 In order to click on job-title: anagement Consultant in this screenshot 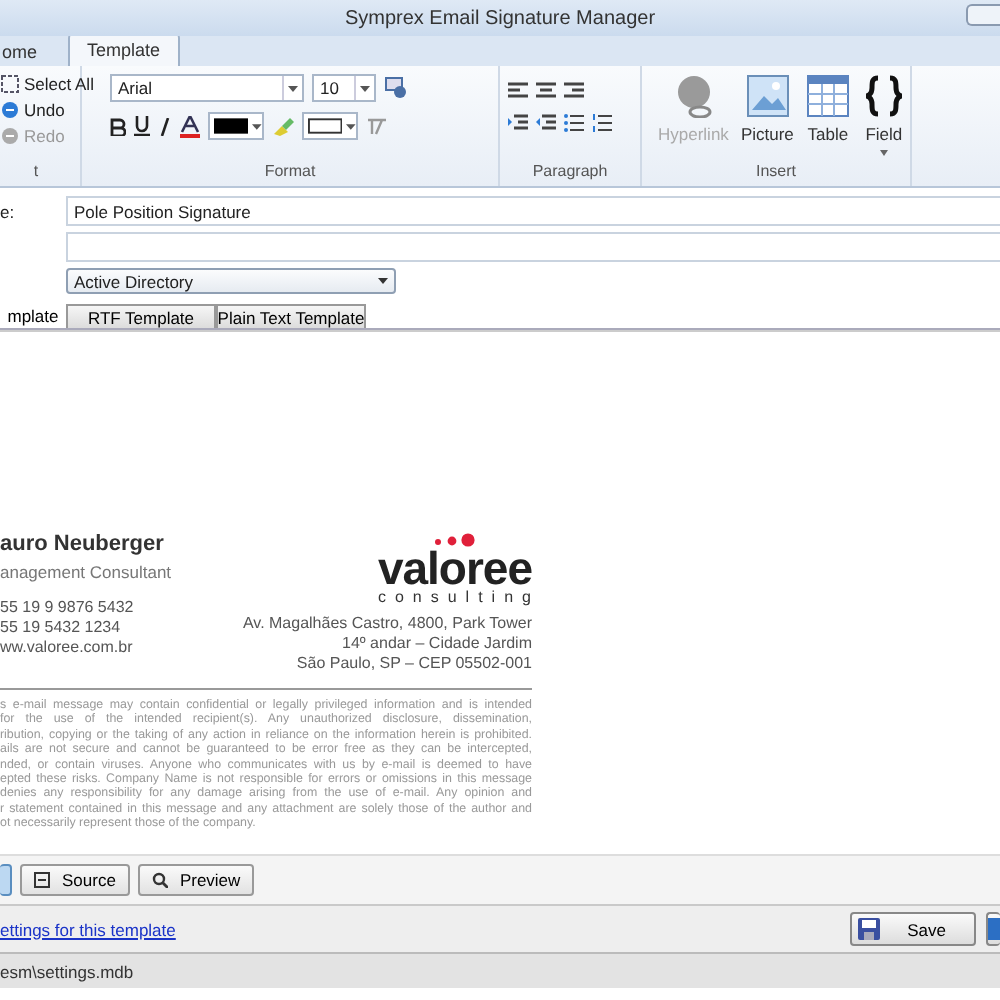, I will do `click(86, 572)`.